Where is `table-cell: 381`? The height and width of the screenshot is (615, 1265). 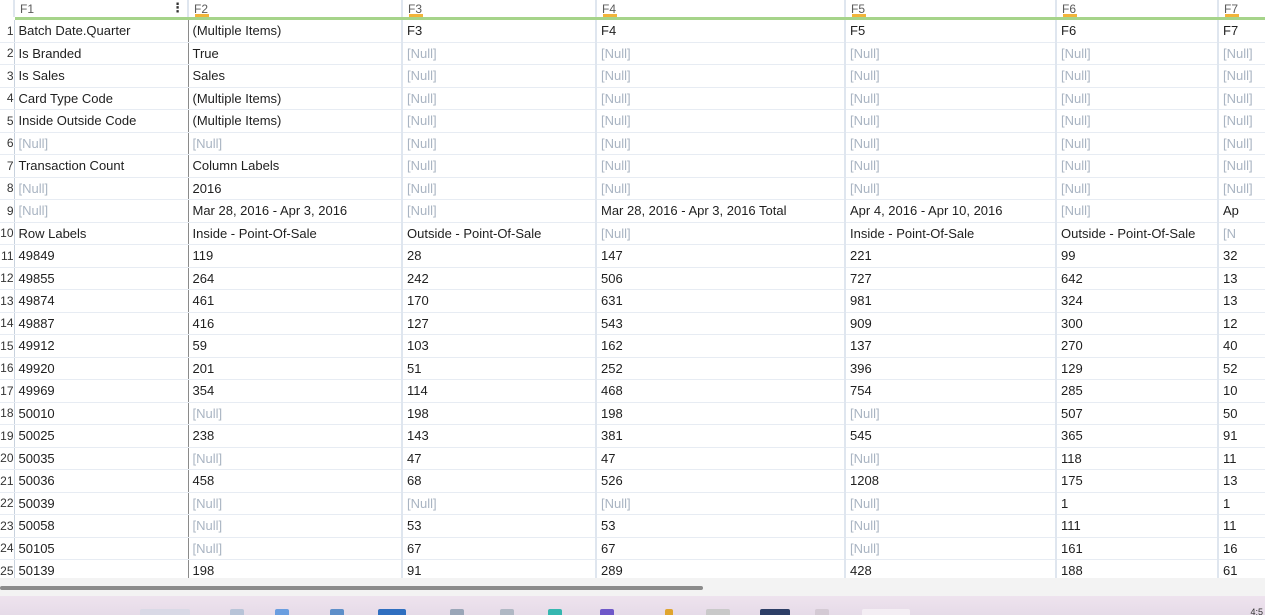 table-cell: 381 is located at coordinates (721, 436).